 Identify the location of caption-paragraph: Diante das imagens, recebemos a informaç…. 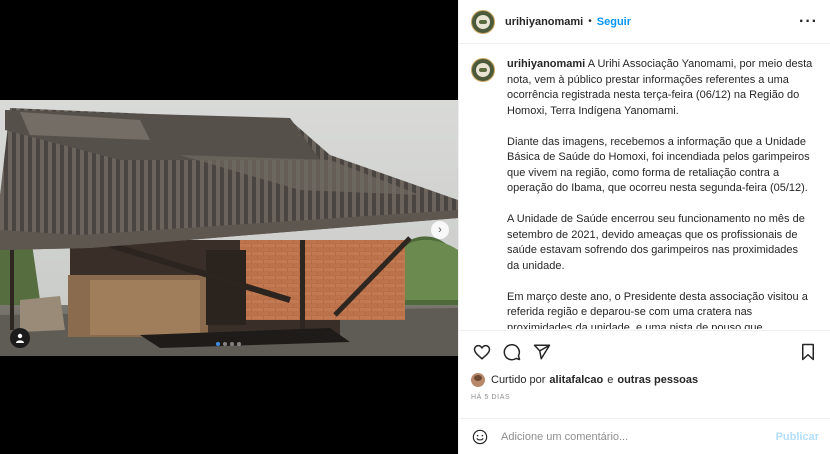
(658, 165).